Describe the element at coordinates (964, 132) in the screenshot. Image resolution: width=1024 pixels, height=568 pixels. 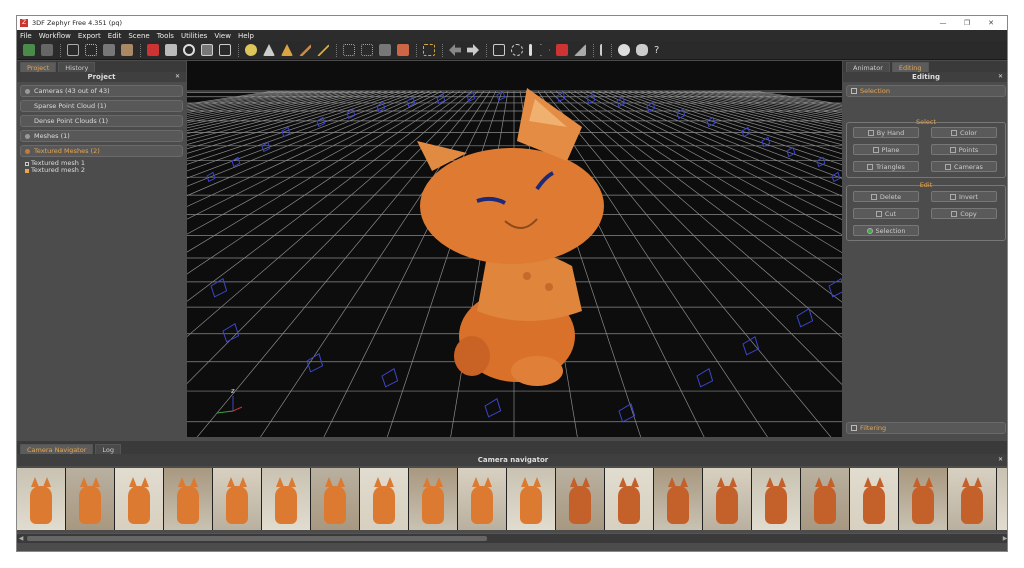
I see `select-color-button: Color` at that location.